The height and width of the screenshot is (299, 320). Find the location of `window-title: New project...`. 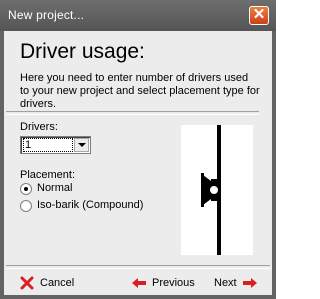

window-title: New project... is located at coordinates (46, 15).